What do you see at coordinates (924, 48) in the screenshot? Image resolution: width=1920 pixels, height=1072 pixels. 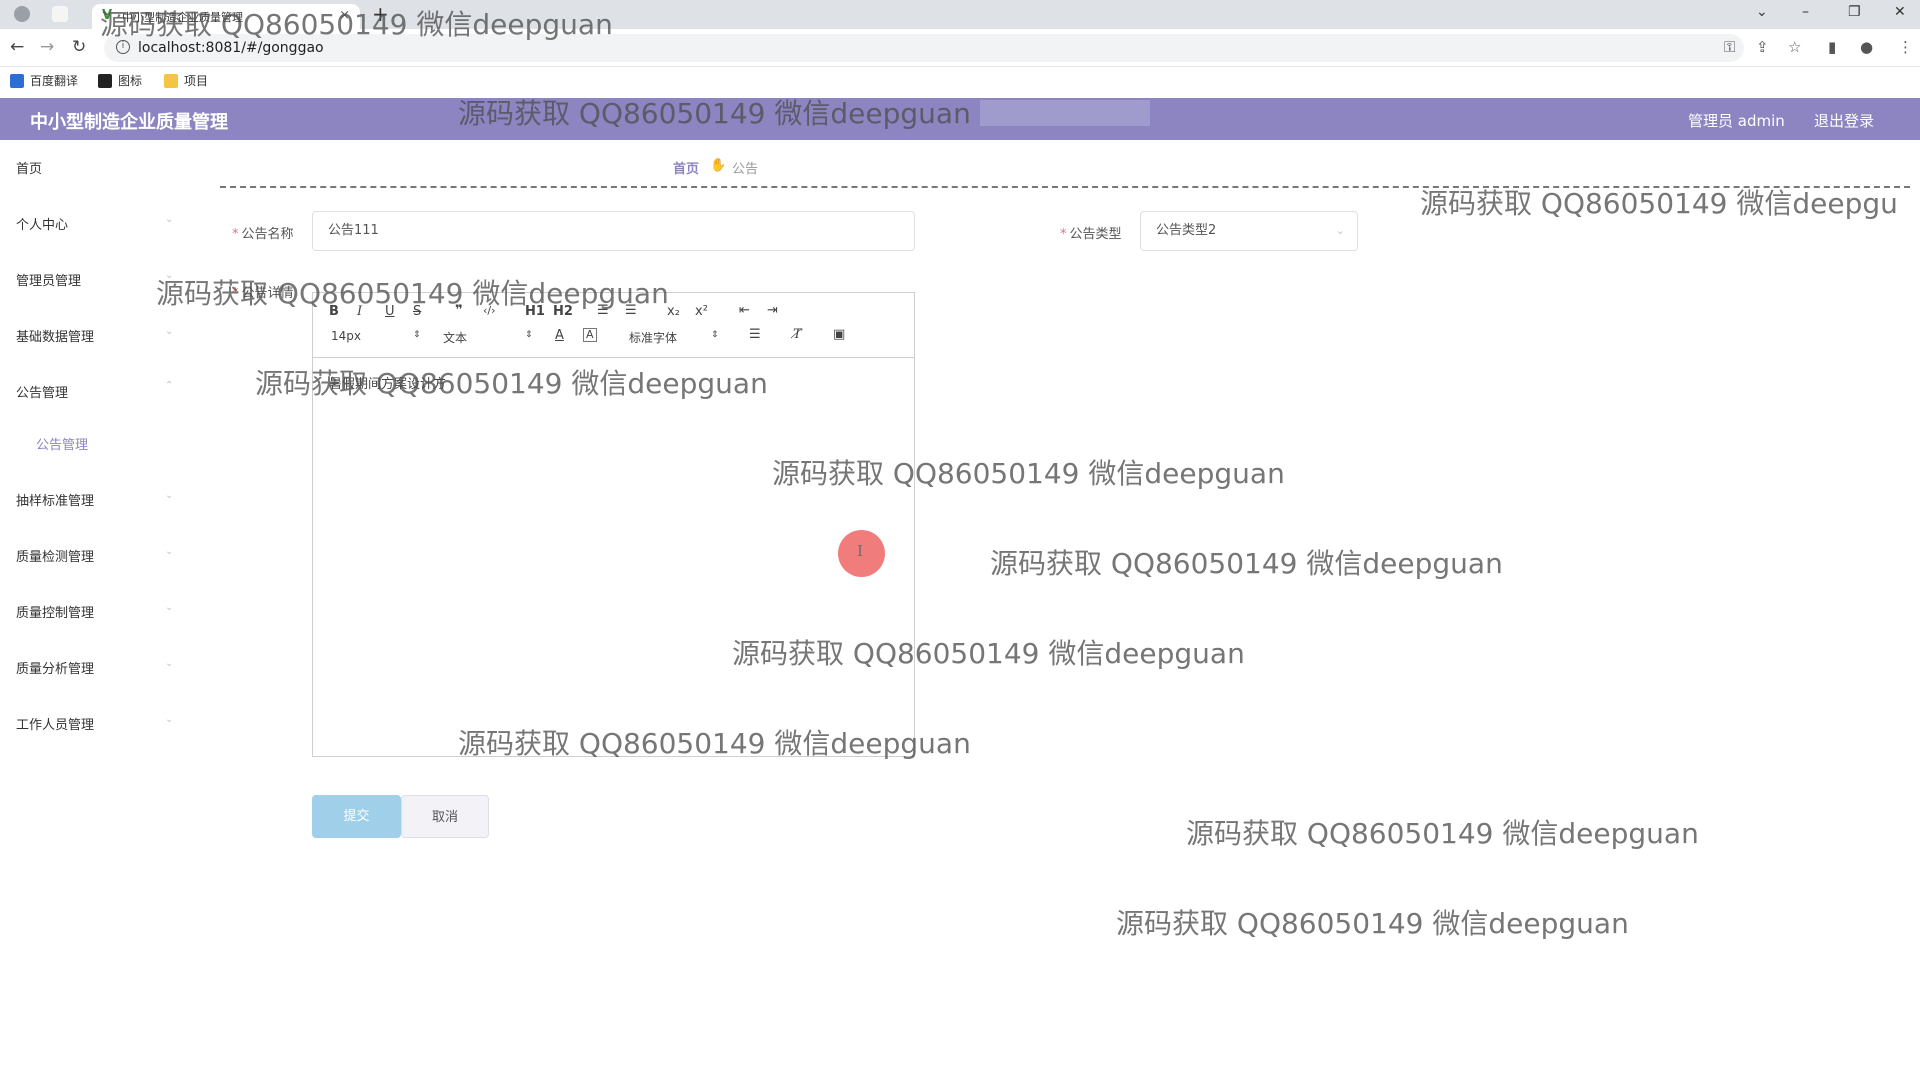 I see `url-field: i localhost:8081/#/gonggao` at bounding box center [924, 48].